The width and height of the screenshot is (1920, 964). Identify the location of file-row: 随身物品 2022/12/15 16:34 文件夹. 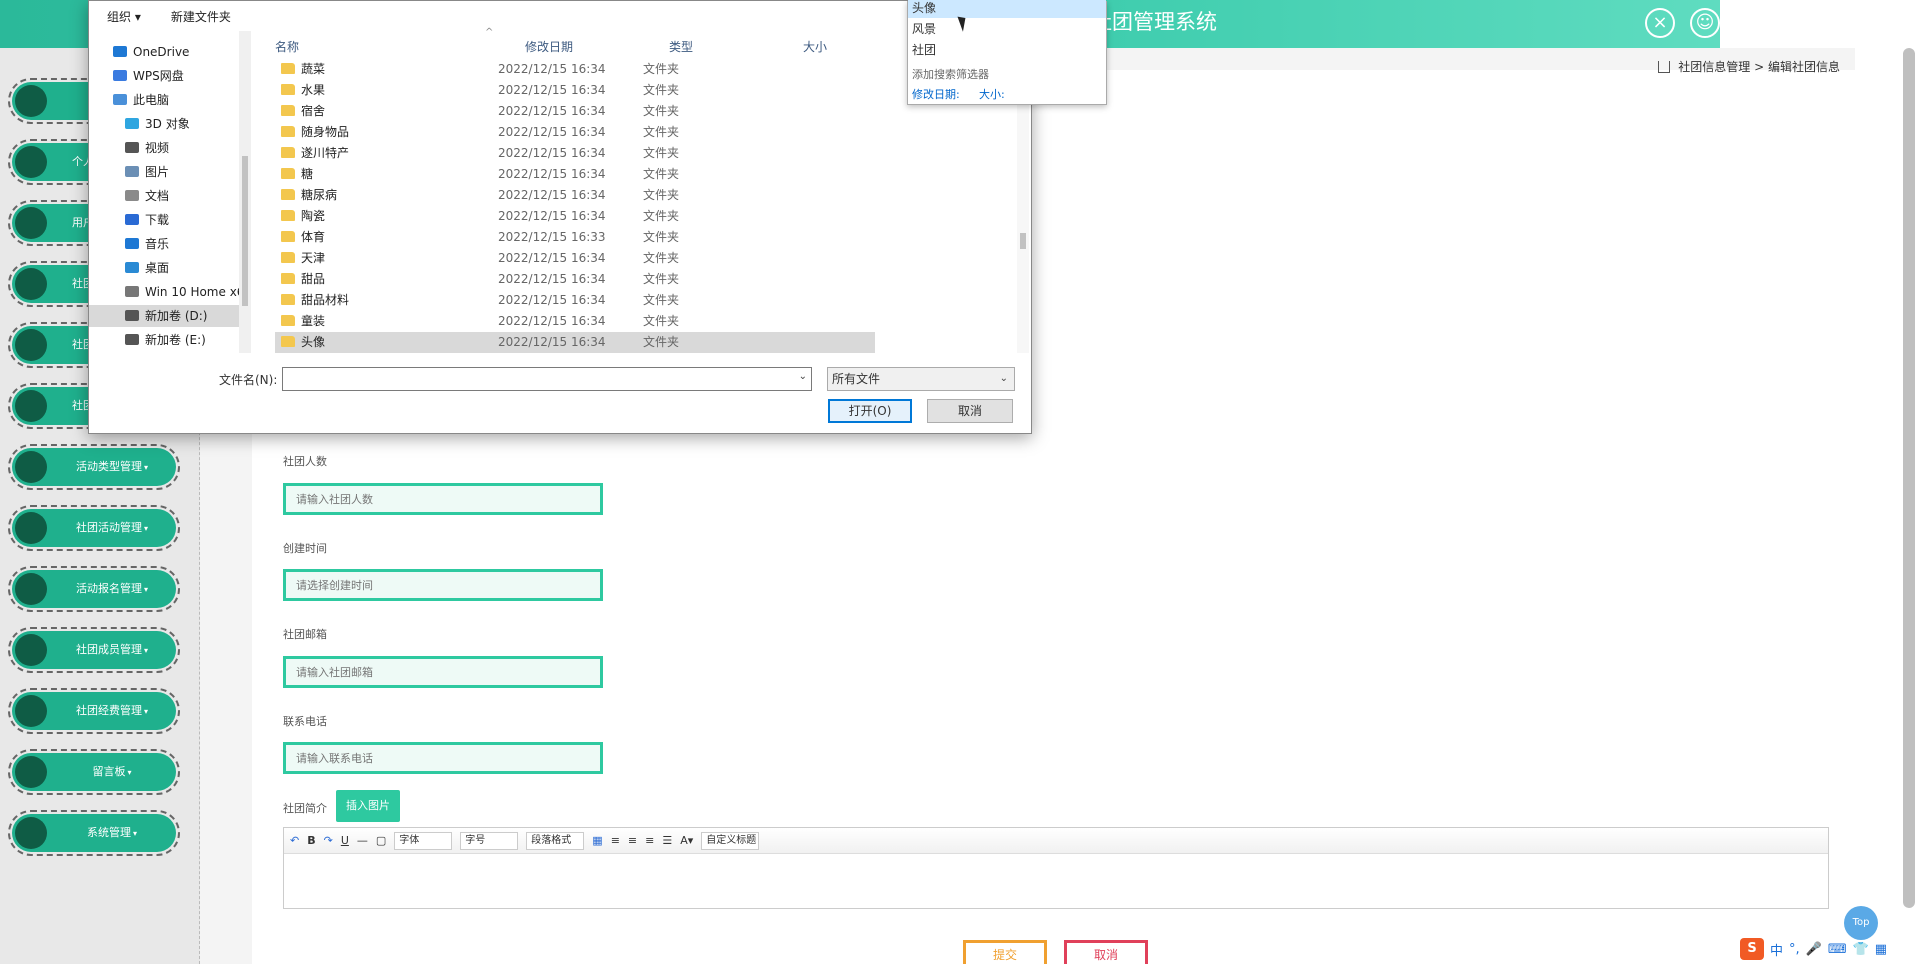
(575, 132).